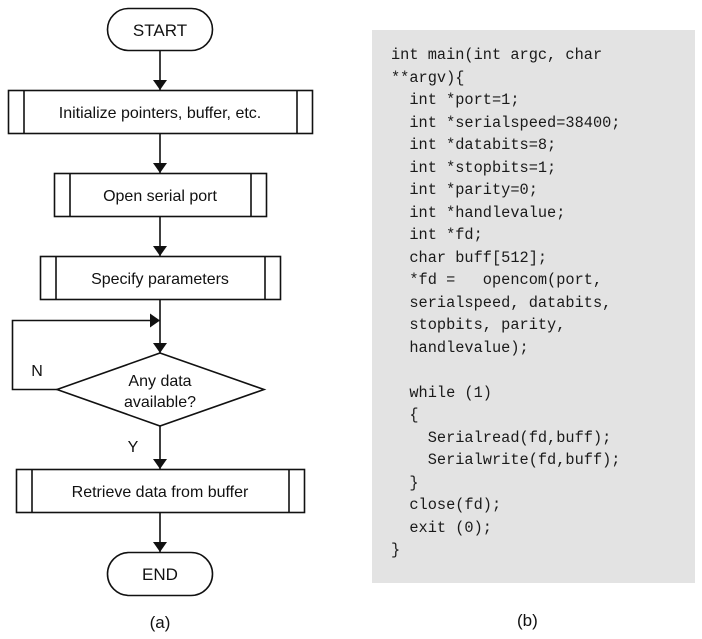  Describe the element at coordinates (464, 190) in the screenshot. I see `code-line: int *parity=0;` at that location.